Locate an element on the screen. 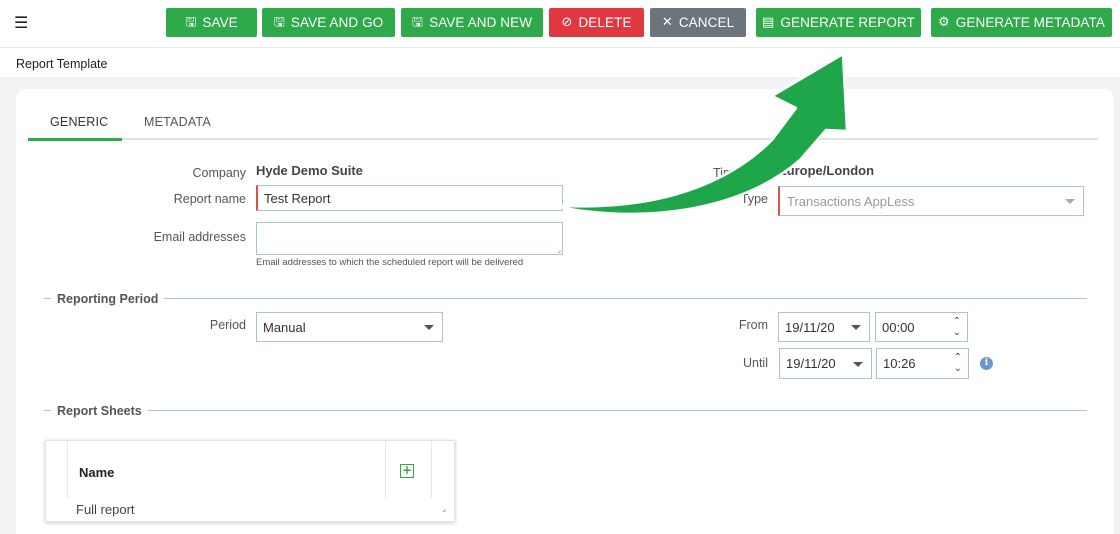  company-value: Hyde Demo Suite is located at coordinates (309, 170).